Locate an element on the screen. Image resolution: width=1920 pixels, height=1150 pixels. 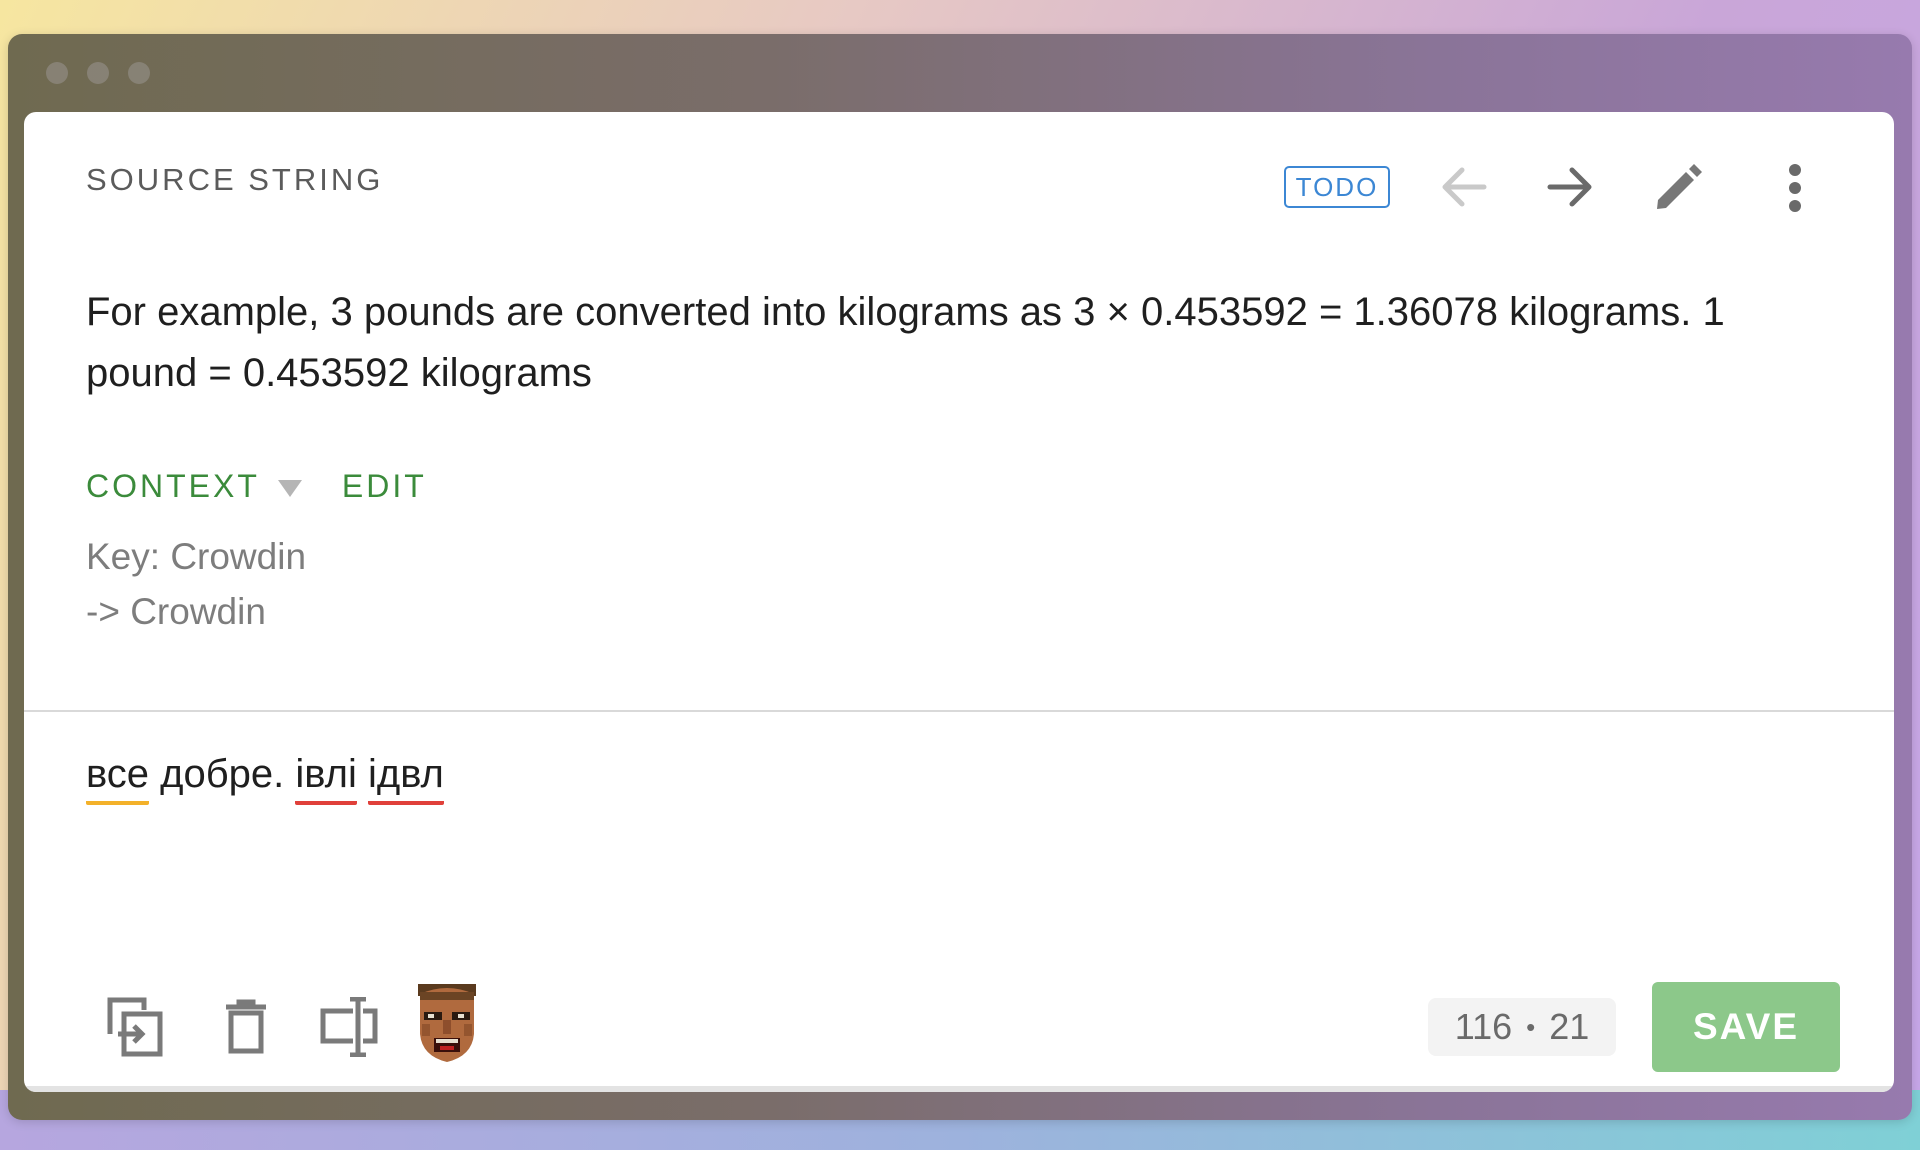
translation-word-misspelled: івлі is located at coordinates (326, 778).